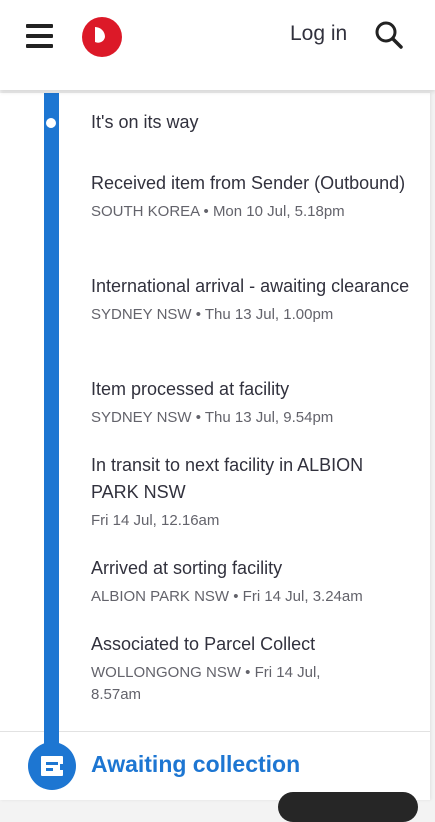 This screenshot has height=822, width=435. Describe the element at coordinates (52, 766) in the screenshot. I see `parcel-locker-icon` at that location.